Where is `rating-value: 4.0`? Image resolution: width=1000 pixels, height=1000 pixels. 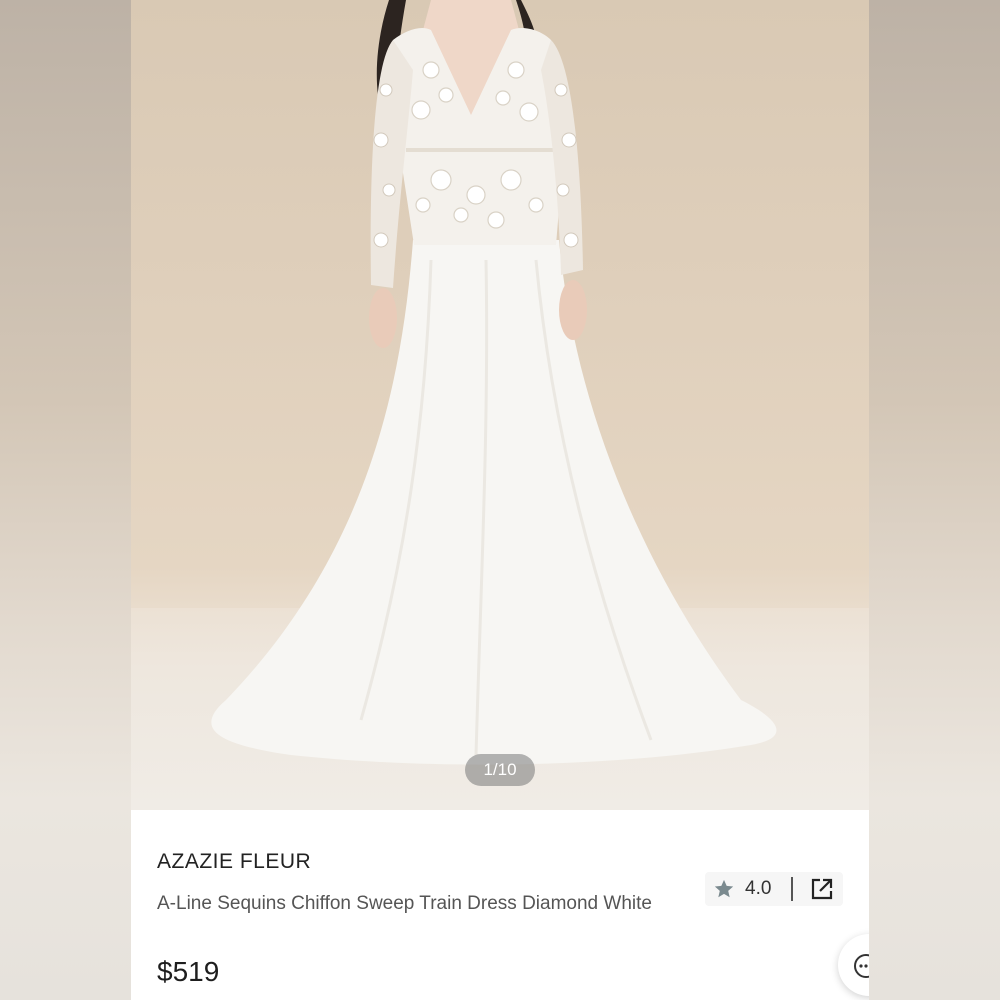 rating-value: 4.0 is located at coordinates (758, 888).